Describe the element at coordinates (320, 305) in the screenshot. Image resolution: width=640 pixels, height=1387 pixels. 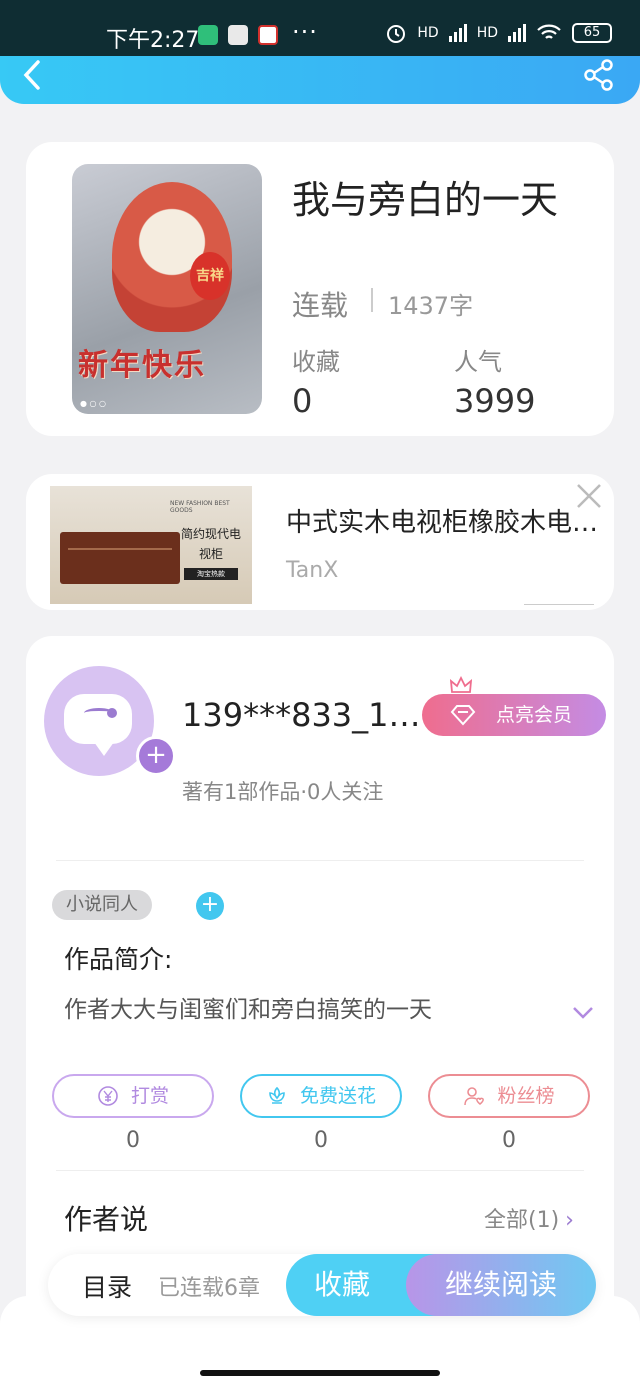
I see `book-status: 连载` at that location.